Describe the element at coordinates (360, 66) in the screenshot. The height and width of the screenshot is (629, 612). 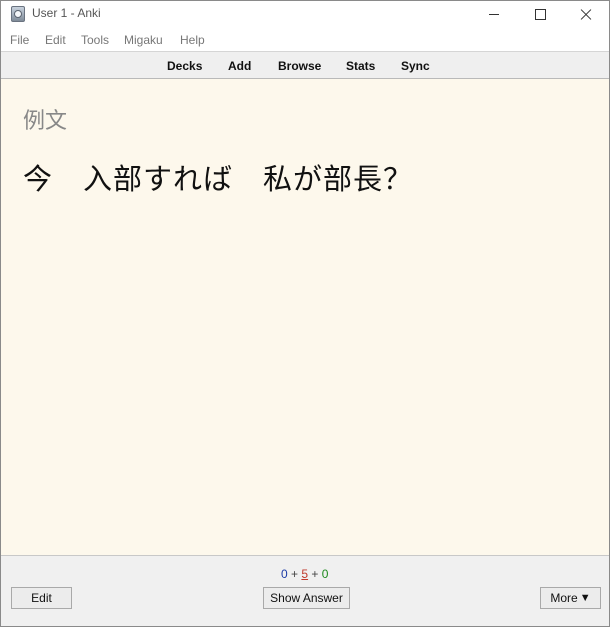
I see `toolbar-stats: Stats` at that location.